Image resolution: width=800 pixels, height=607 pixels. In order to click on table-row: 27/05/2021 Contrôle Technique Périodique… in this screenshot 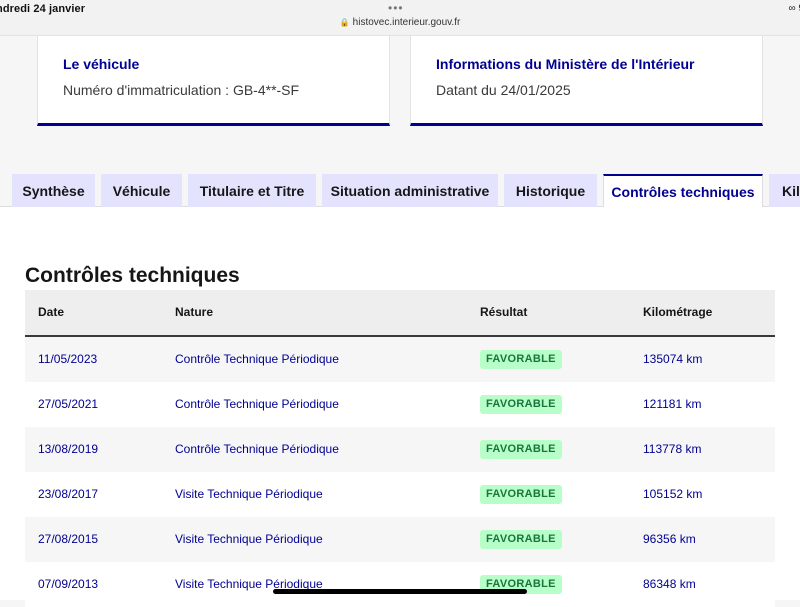, I will do `click(400, 404)`.